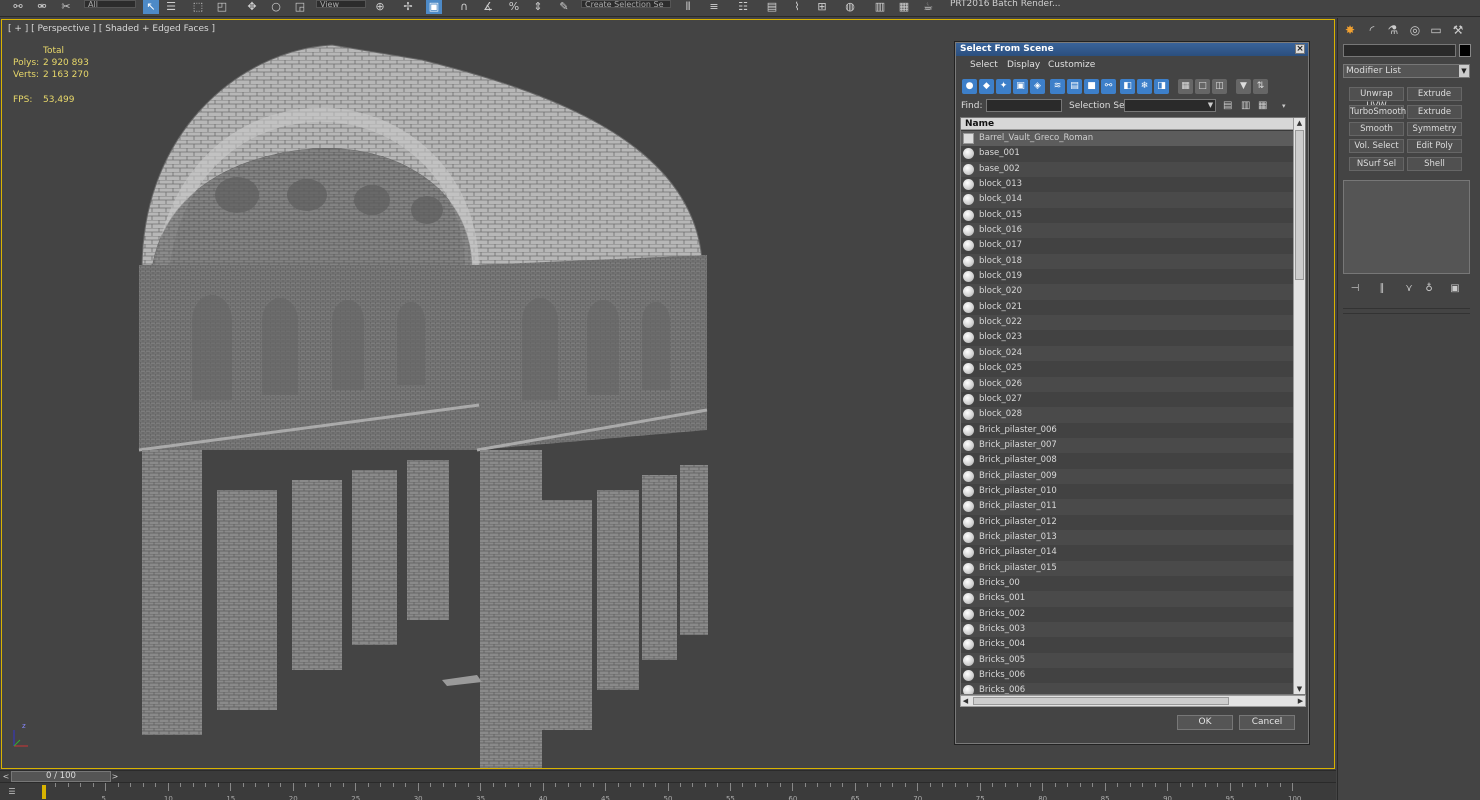 The width and height of the screenshot is (1480, 800). Describe the element at coordinates (1376, 164) in the screenshot. I see `modifier-button: NSurf Sel` at that location.